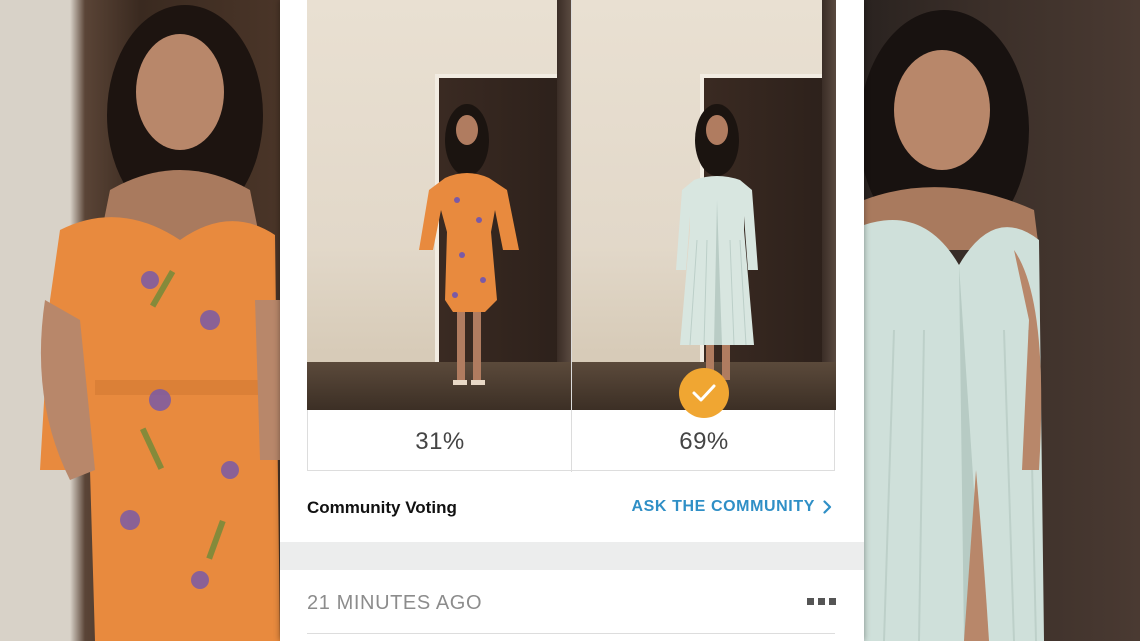  What do you see at coordinates (571, 633) in the screenshot?
I see `divider` at bounding box center [571, 633].